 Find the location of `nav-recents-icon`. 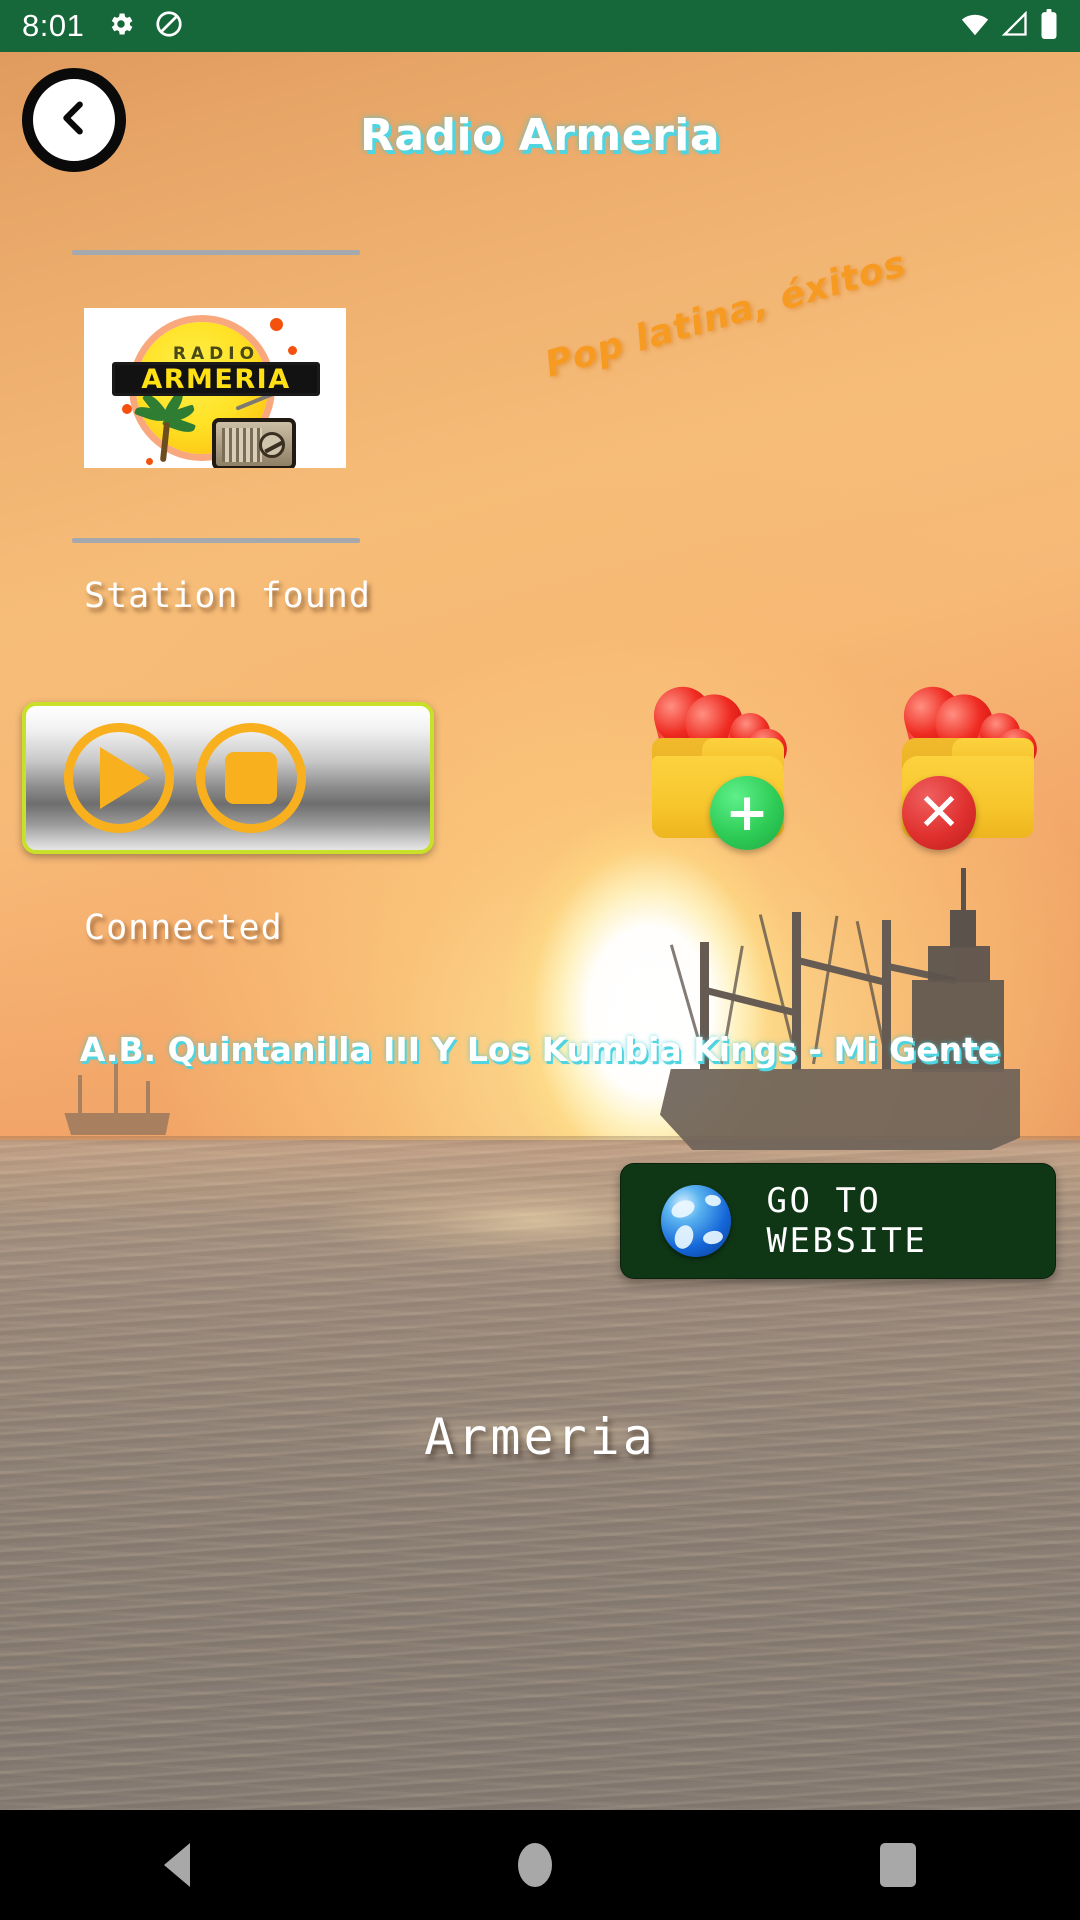

nav-recents-icon is located at coordinates (898, 1865).